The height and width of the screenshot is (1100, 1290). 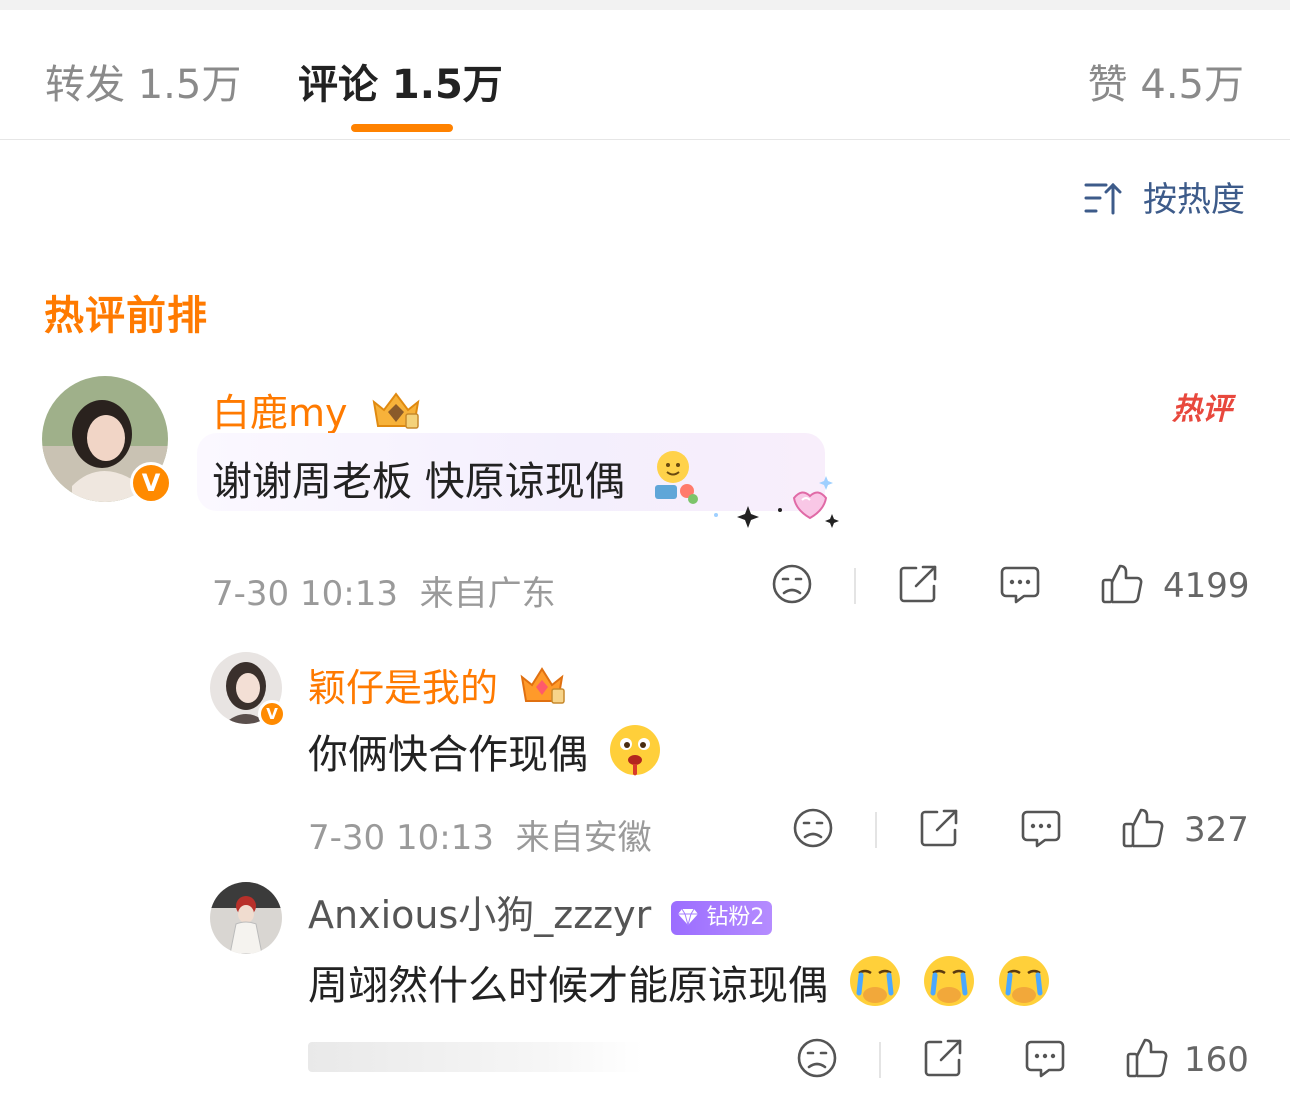 What do you see at coordinates (568, 986) in the screenshot?
I see `comment-text-content: 周翊然什么时候才能原谅现偶` at bounding box center [568, 986].